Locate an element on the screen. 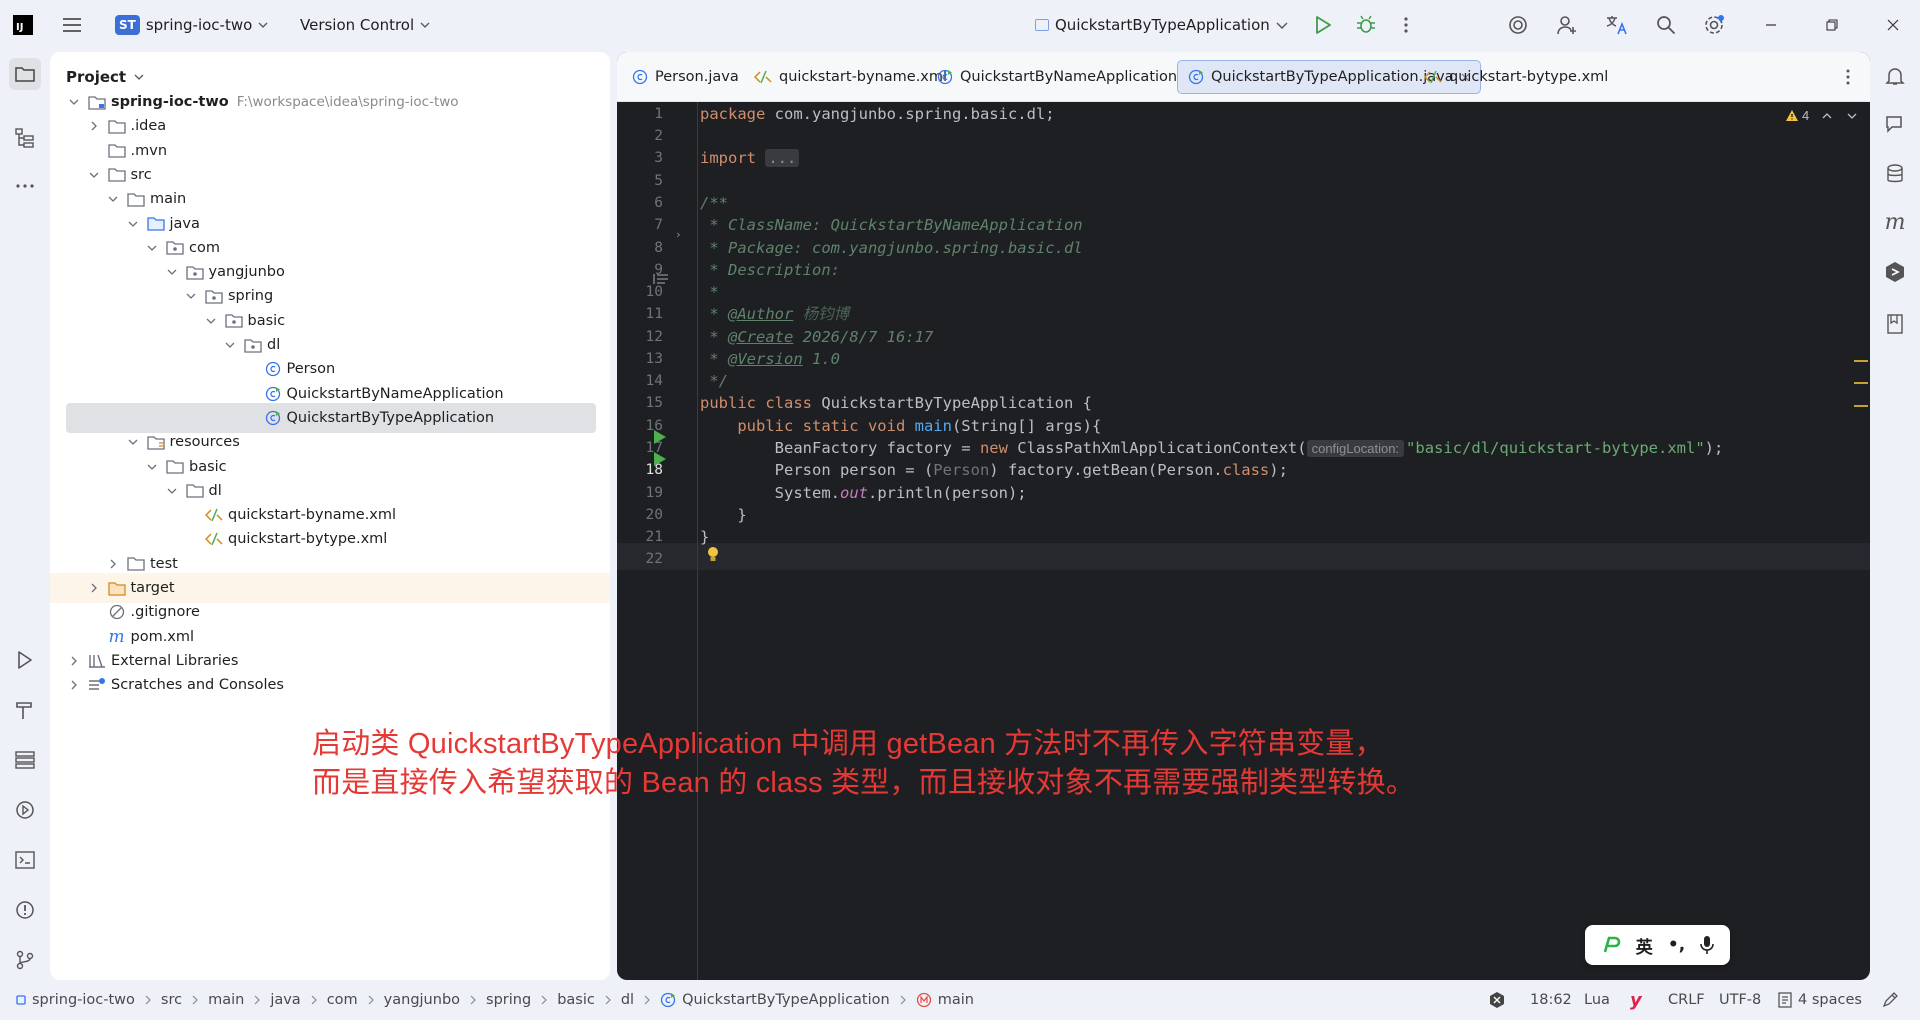 The image size is (1920, 1020). file-encoding: UTF-8 is located at coordinates (1740, 1000).